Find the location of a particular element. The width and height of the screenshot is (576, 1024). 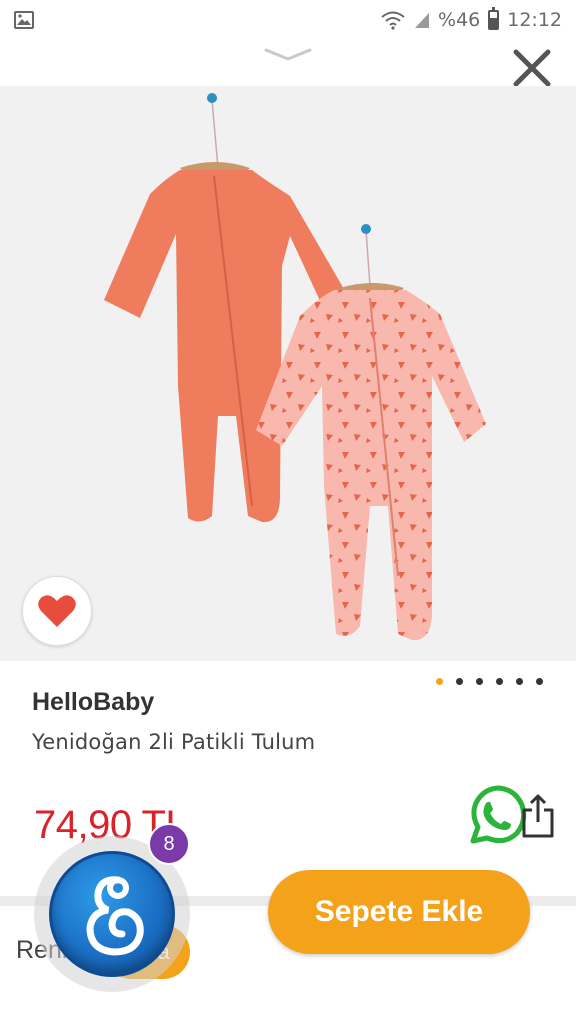

carousel-indicator is located at coordinates (489, 681).